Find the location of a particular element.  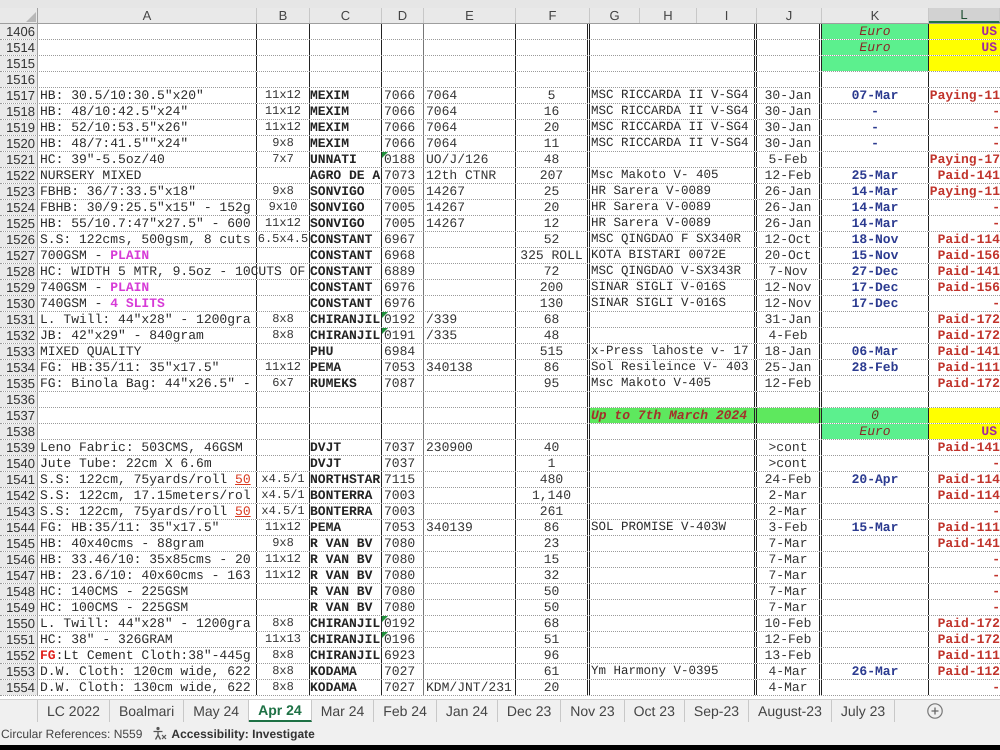

cell-text: Paid-141 is located at coordinates (969, 447).